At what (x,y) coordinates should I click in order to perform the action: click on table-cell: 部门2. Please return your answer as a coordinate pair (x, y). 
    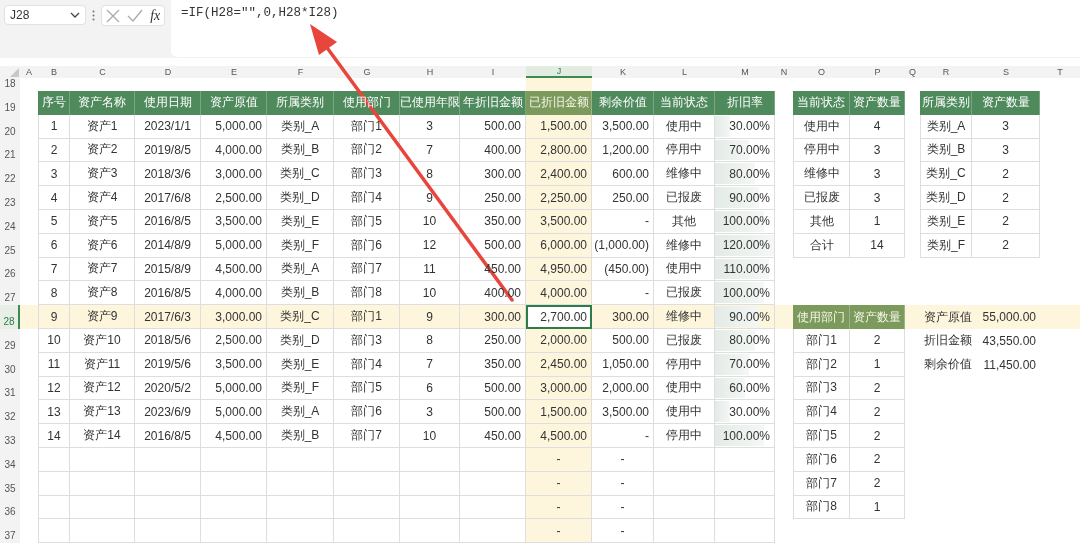
    Looking at the image, I should click on (367, 150).